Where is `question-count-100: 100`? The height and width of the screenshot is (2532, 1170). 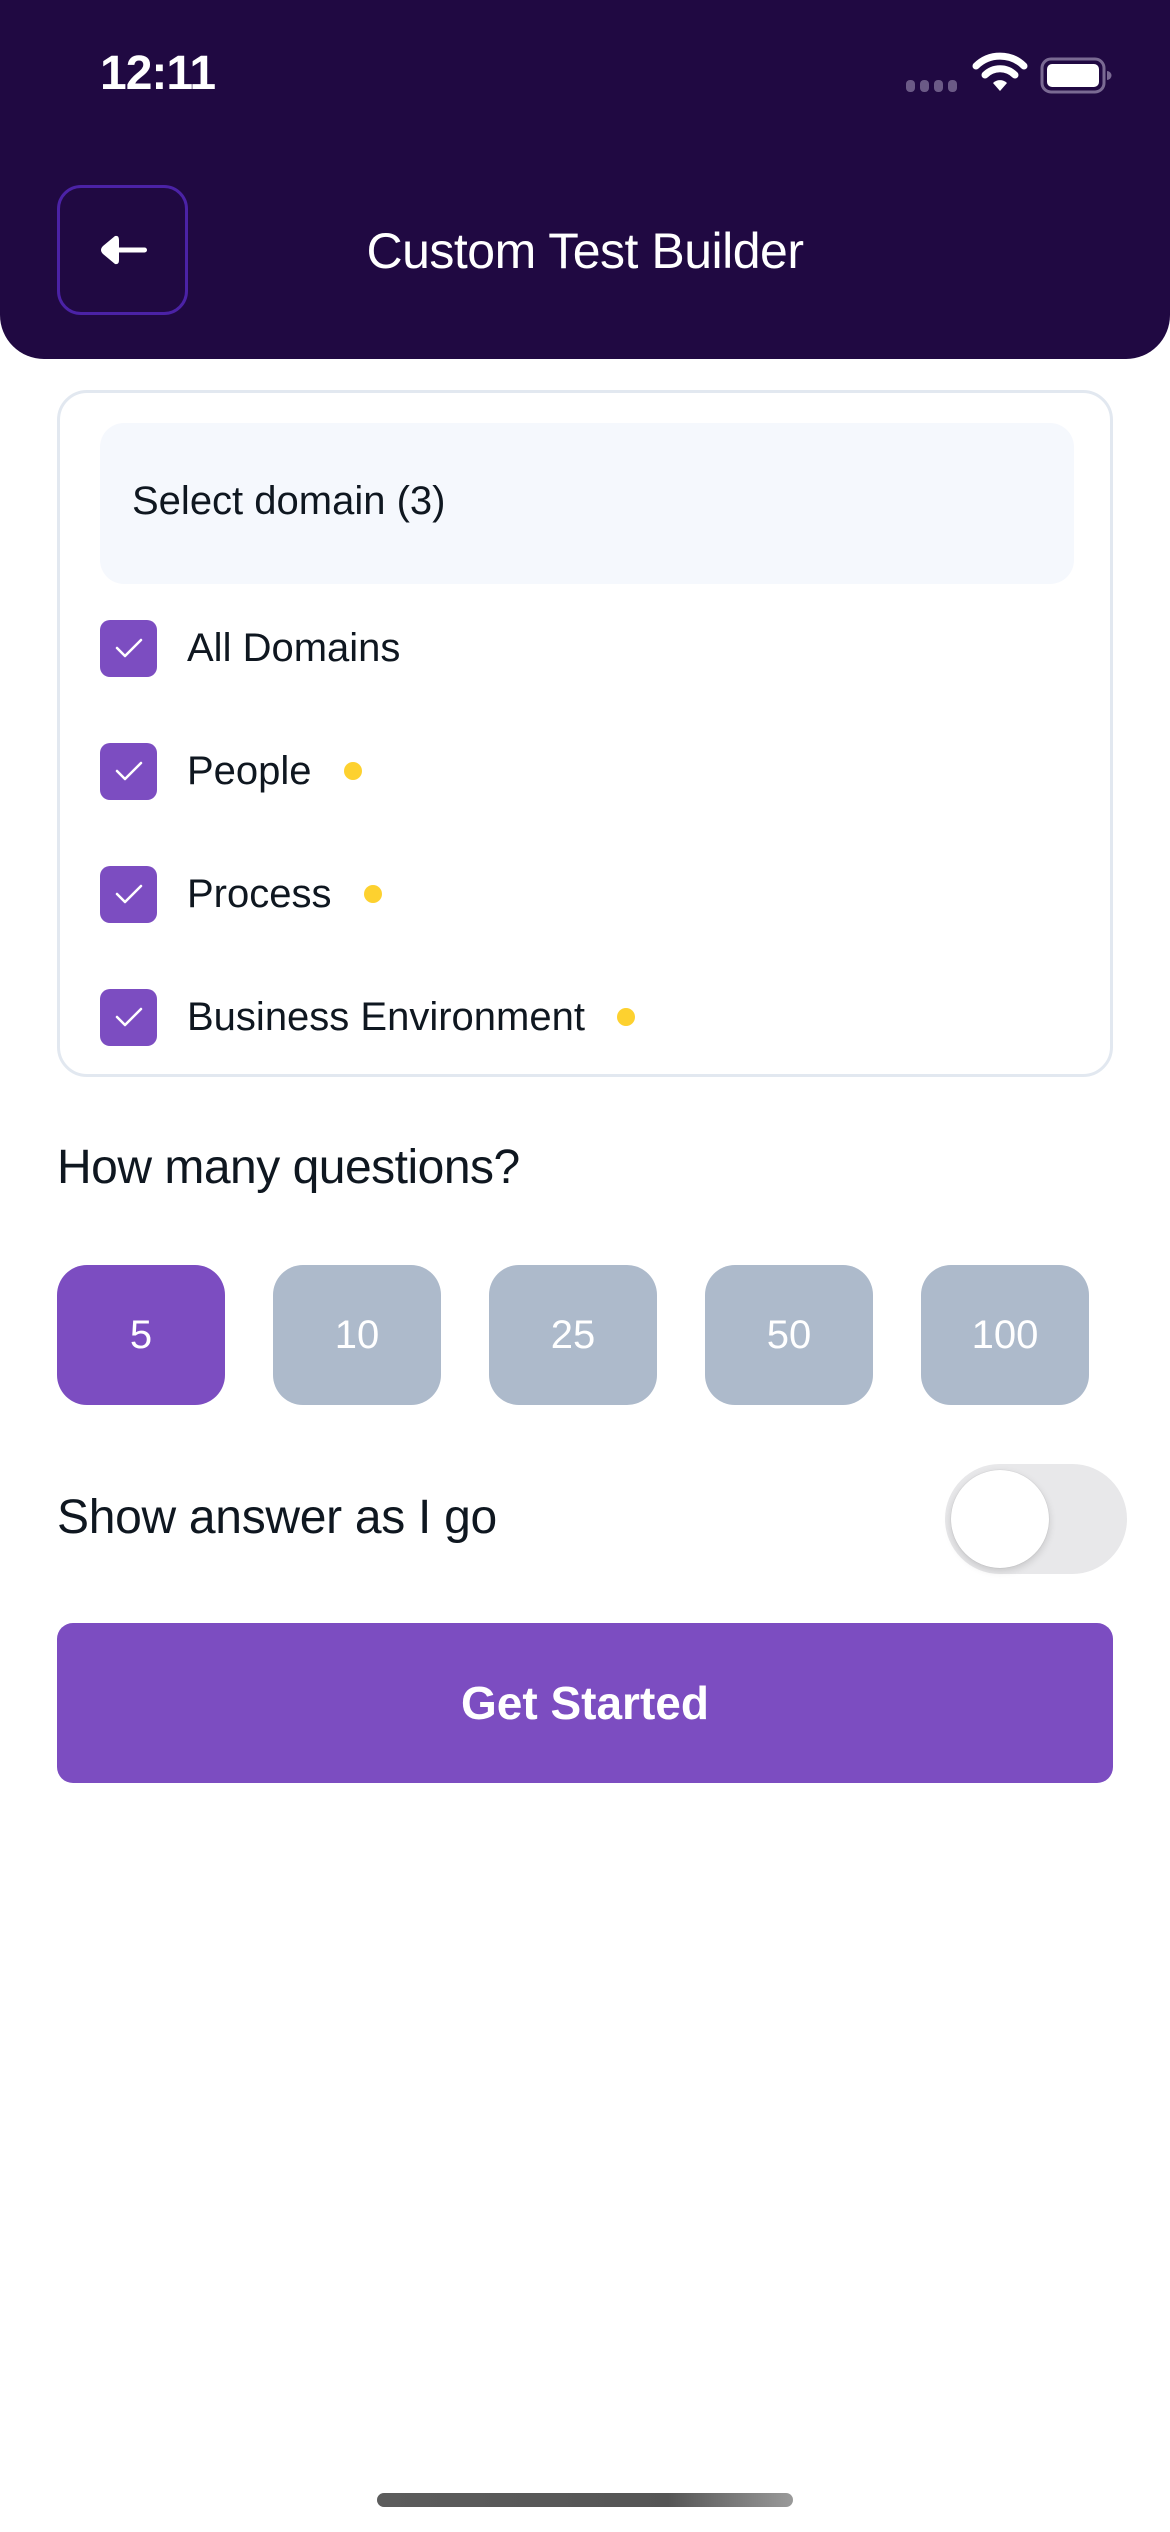
question-count-100: 100 is located at coordinates (1005, 1335).